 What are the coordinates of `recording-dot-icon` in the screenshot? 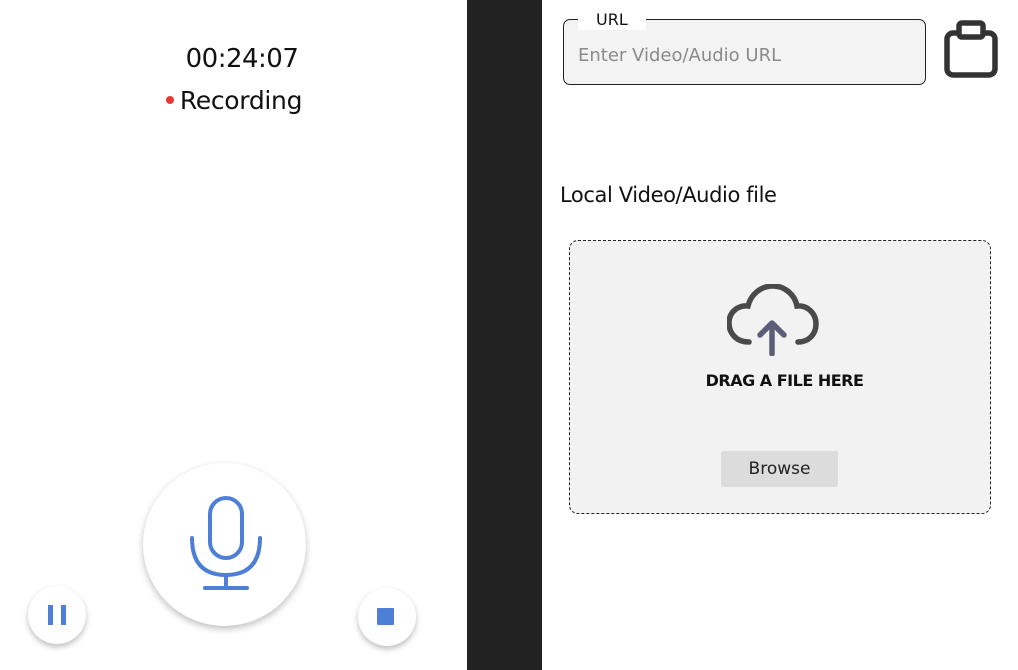 It's located at (169, 100).